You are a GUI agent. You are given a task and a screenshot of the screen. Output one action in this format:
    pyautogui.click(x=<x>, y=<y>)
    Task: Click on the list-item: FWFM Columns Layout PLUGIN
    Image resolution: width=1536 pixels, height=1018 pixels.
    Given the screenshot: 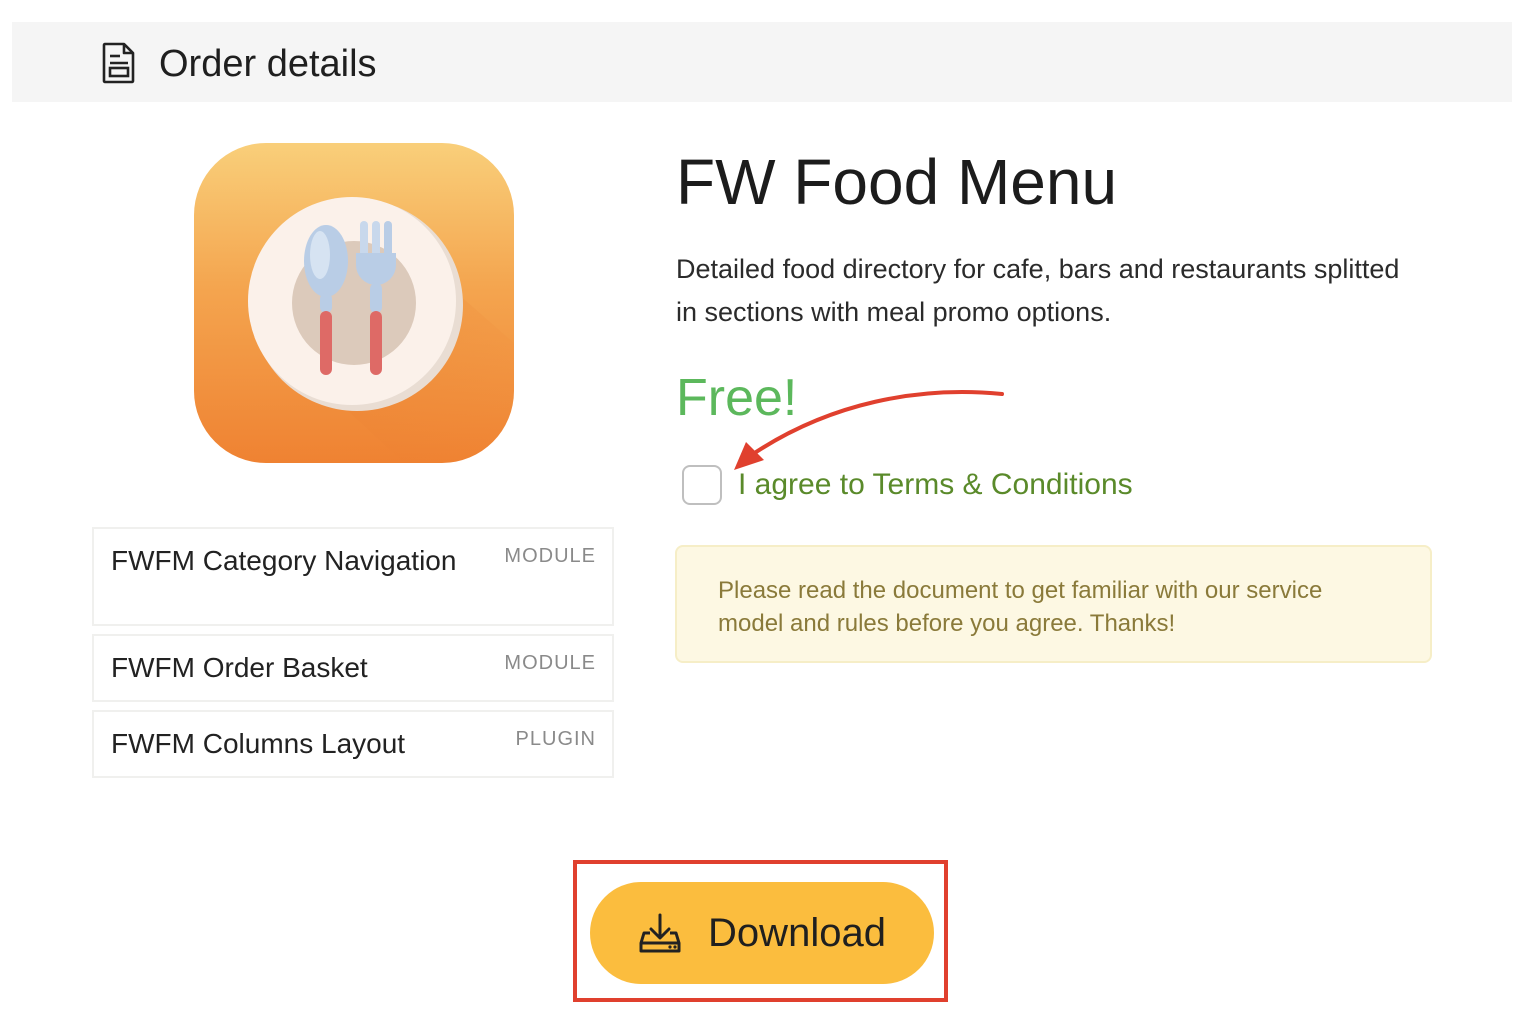 What is the action you would take?
    pyautogui.click(x=353, y=744)
    